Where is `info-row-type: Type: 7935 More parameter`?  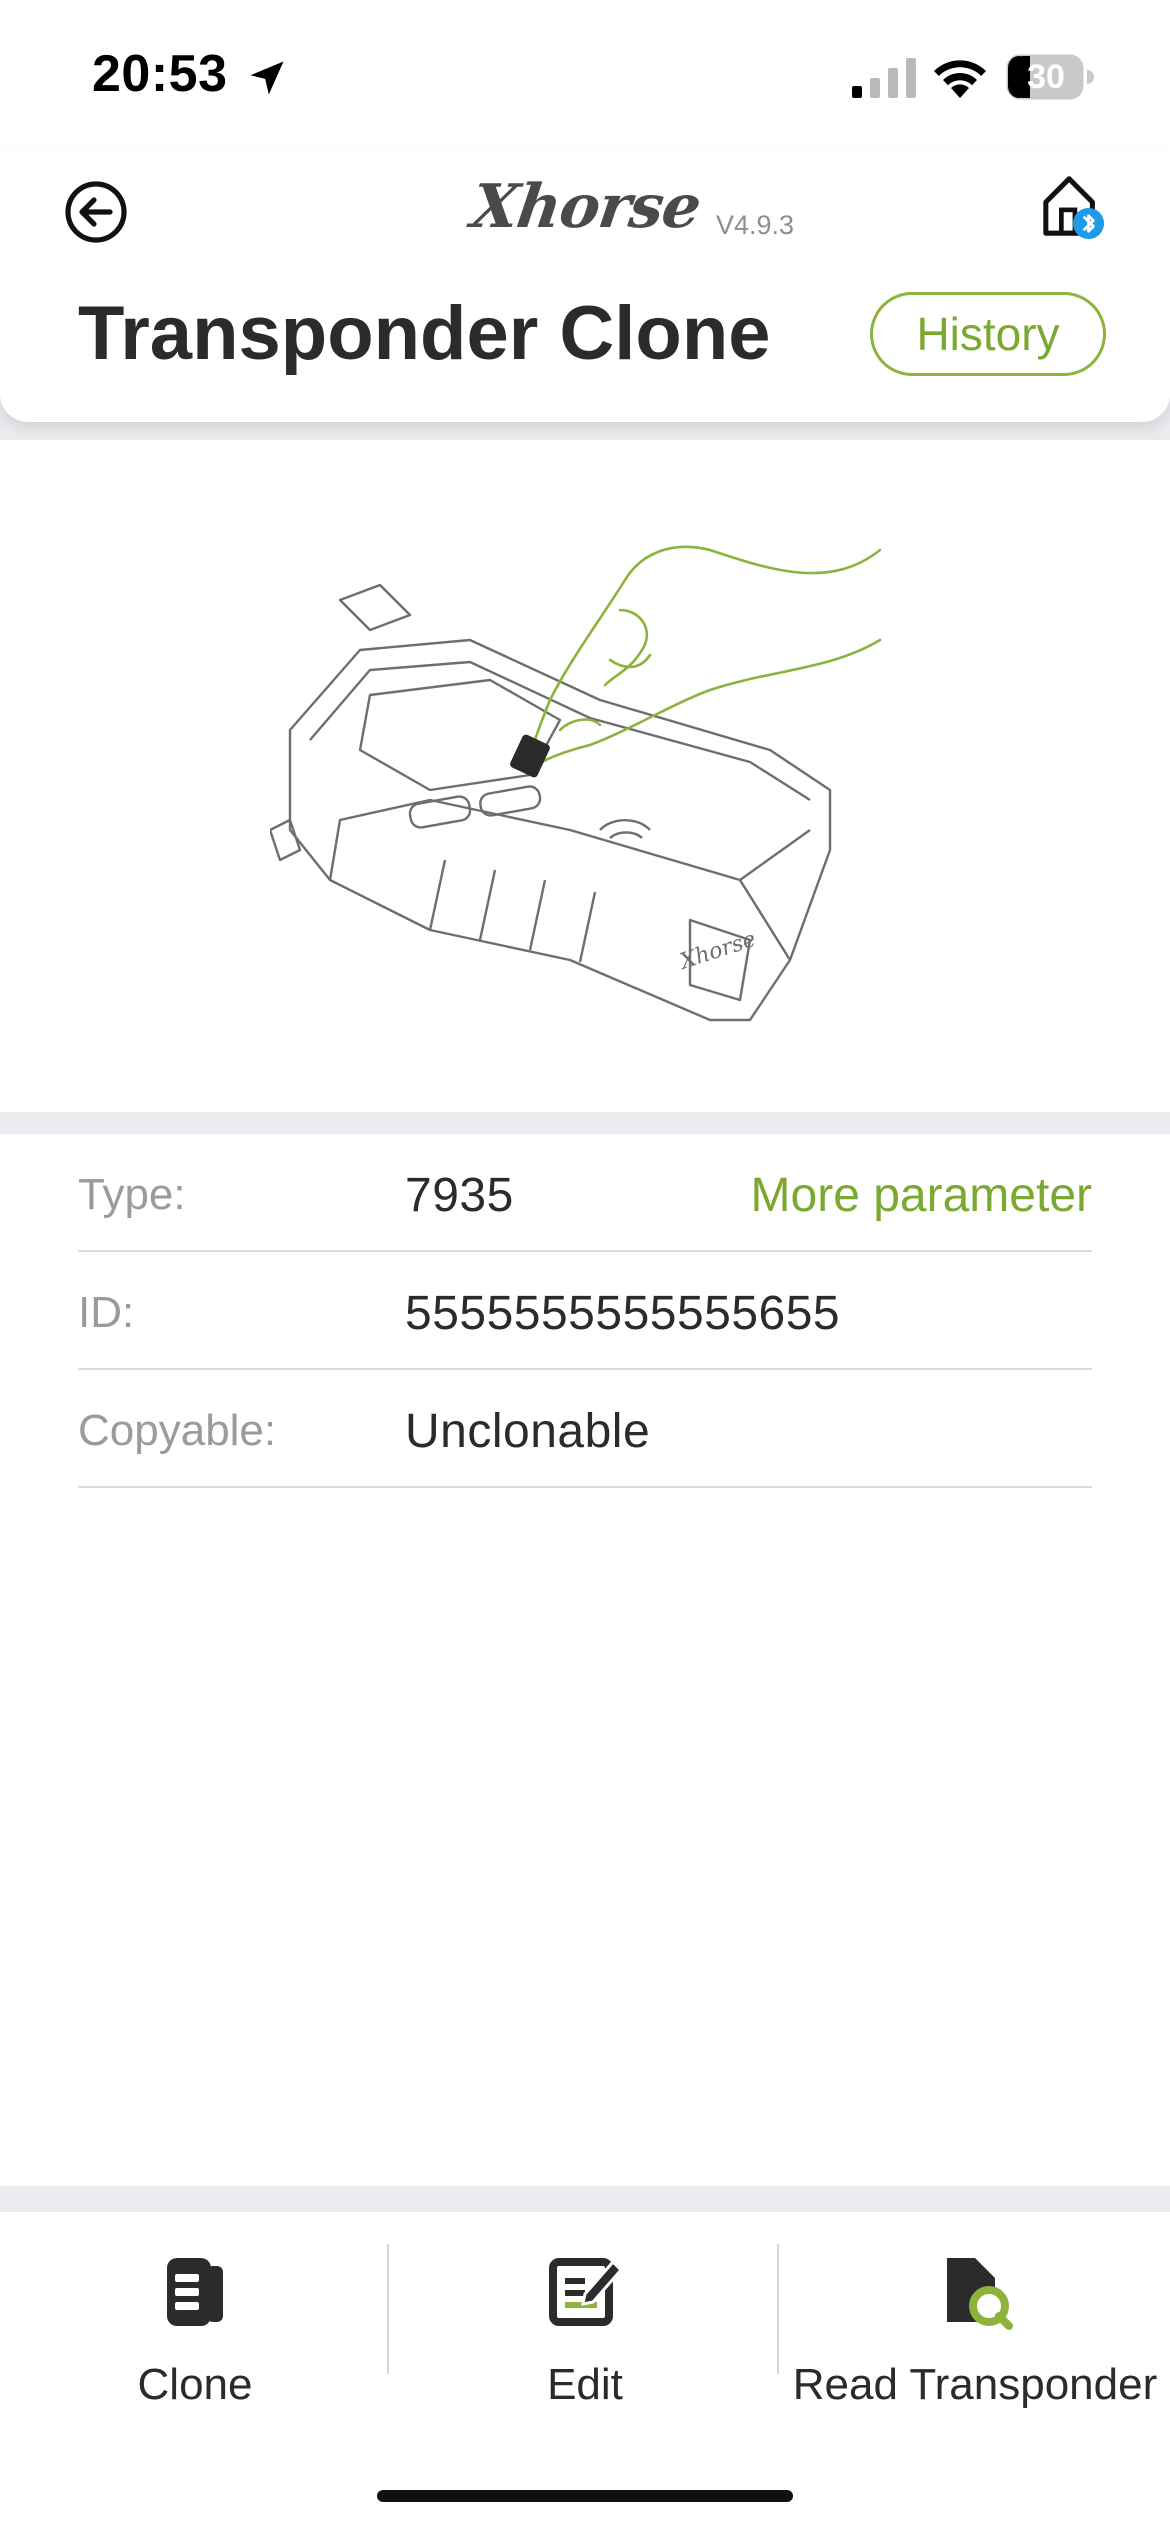 info-row-type: Type: 7935 More parameter is located at coordinates (585, 1193).